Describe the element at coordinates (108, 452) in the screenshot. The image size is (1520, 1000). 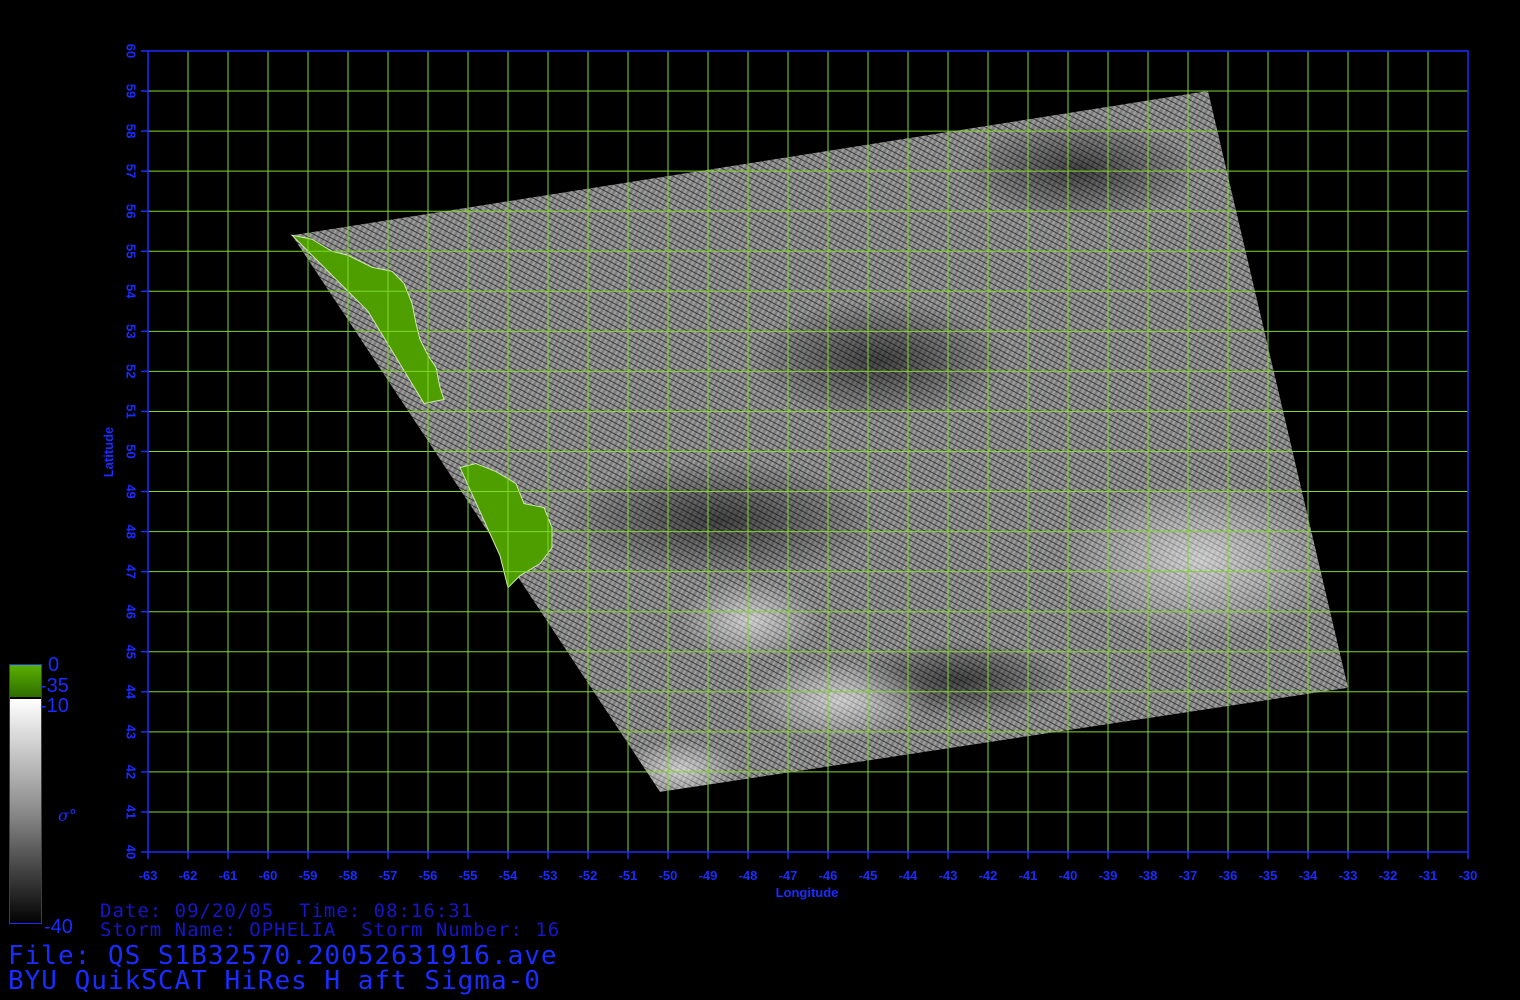
I see `y-axis-title: Latitude` at that location.